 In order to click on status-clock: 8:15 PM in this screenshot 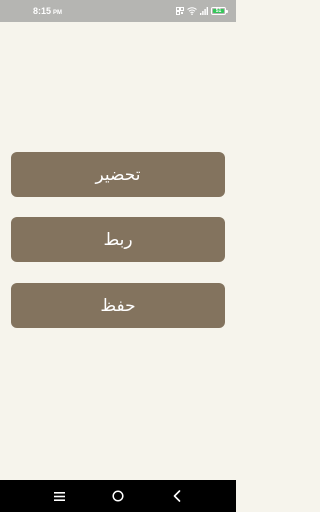, I will do `click(47, 11)`.